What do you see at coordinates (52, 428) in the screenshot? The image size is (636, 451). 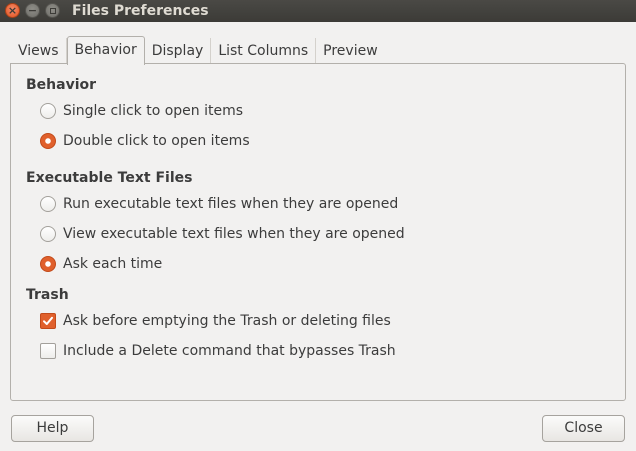 I see `help-button: Help` at bounding box center [52, 428].